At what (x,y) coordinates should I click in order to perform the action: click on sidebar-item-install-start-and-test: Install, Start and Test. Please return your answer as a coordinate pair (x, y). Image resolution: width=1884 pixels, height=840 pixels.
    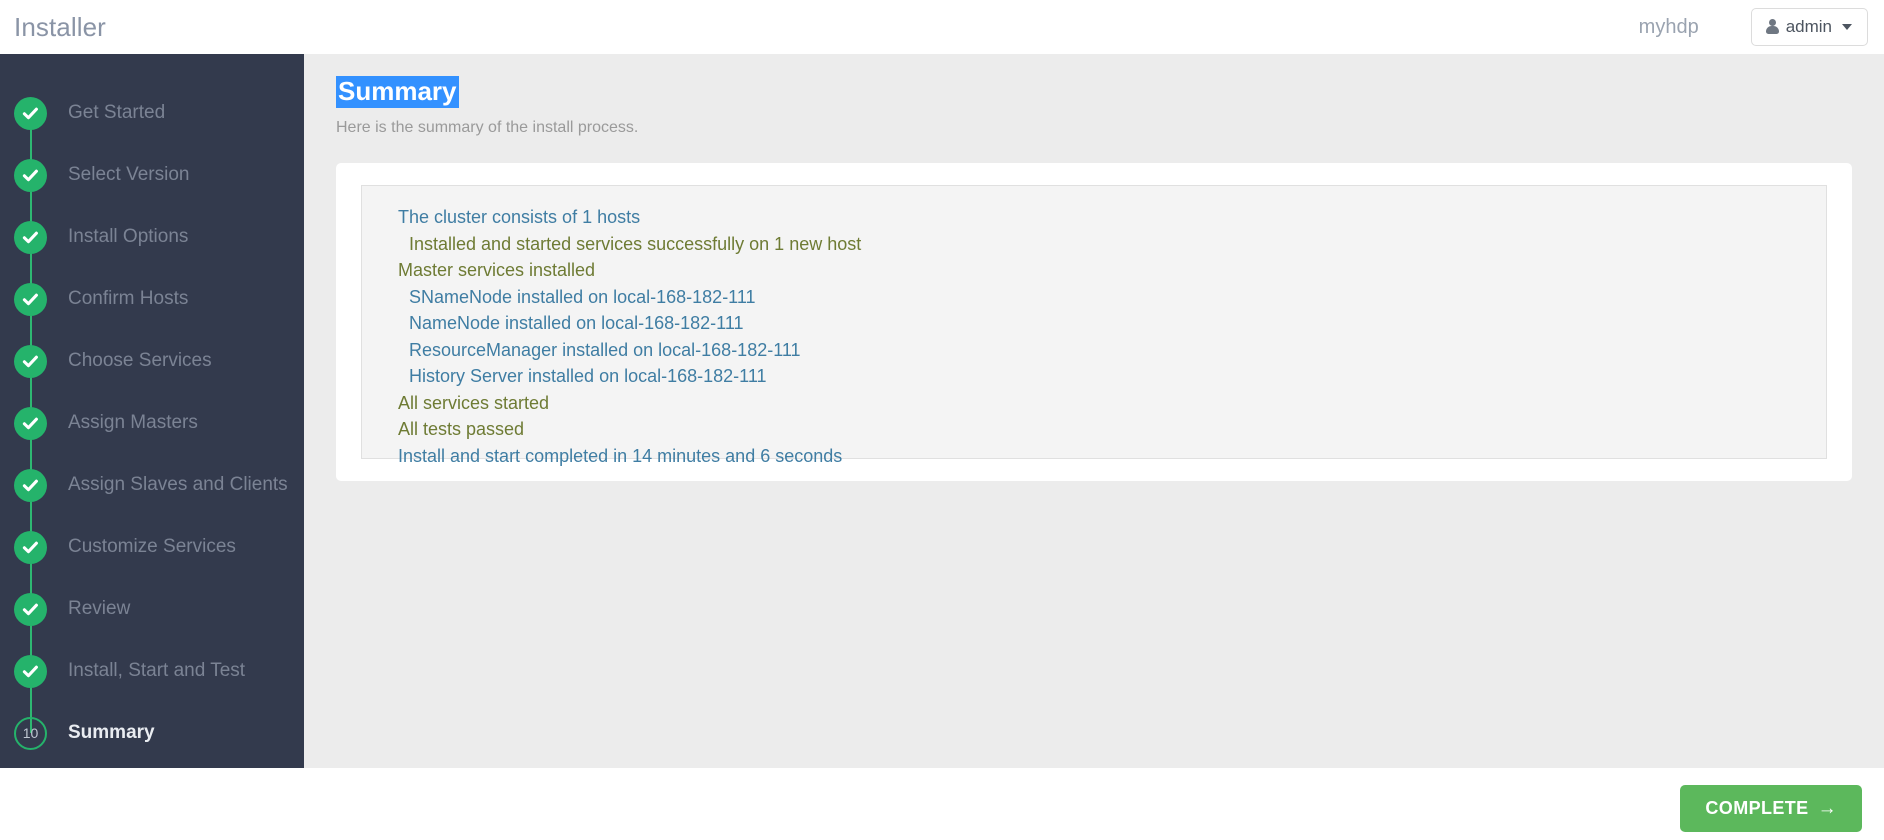
    Looking at the image, I should click on (152, 686).